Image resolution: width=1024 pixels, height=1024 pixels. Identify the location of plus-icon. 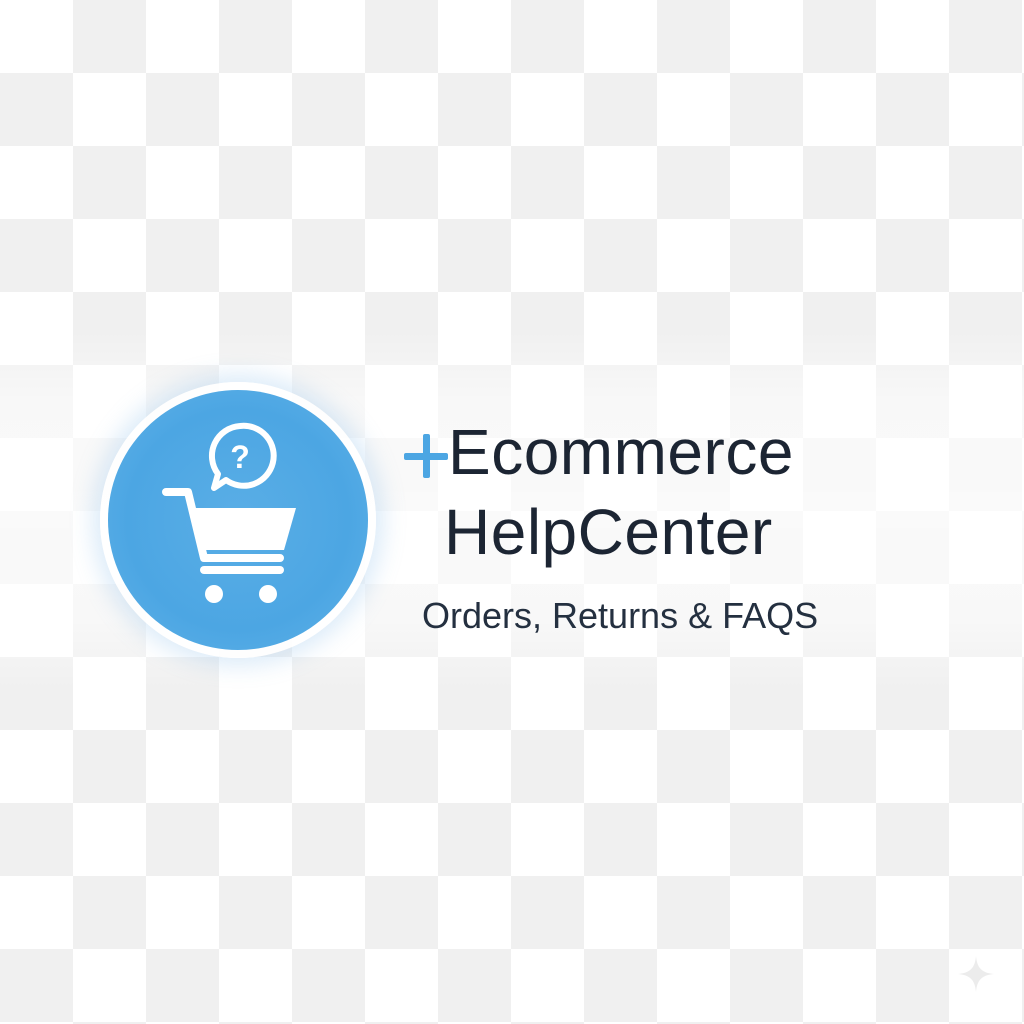
(426, 456).